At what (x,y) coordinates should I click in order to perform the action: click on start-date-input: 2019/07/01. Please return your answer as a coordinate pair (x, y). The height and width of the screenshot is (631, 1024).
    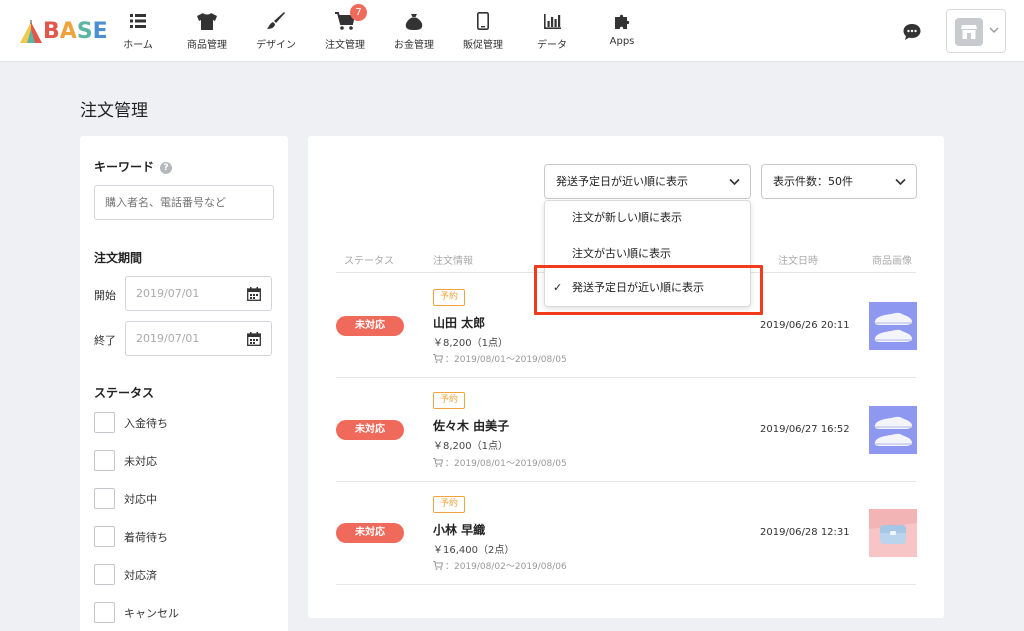
    Looking at the image, I should click on (198, 293).